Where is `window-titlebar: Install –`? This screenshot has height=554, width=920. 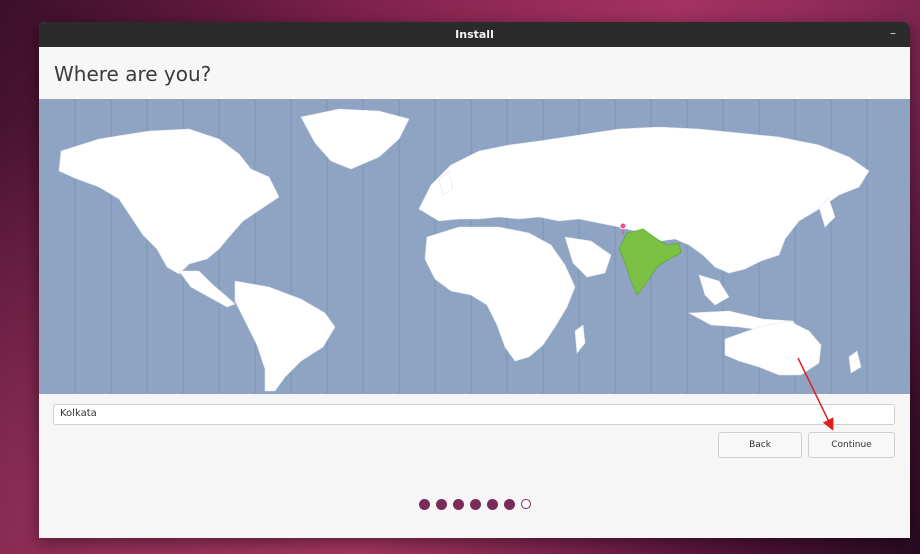 window-titlebar: Install – is located at coordinates (474, 34).